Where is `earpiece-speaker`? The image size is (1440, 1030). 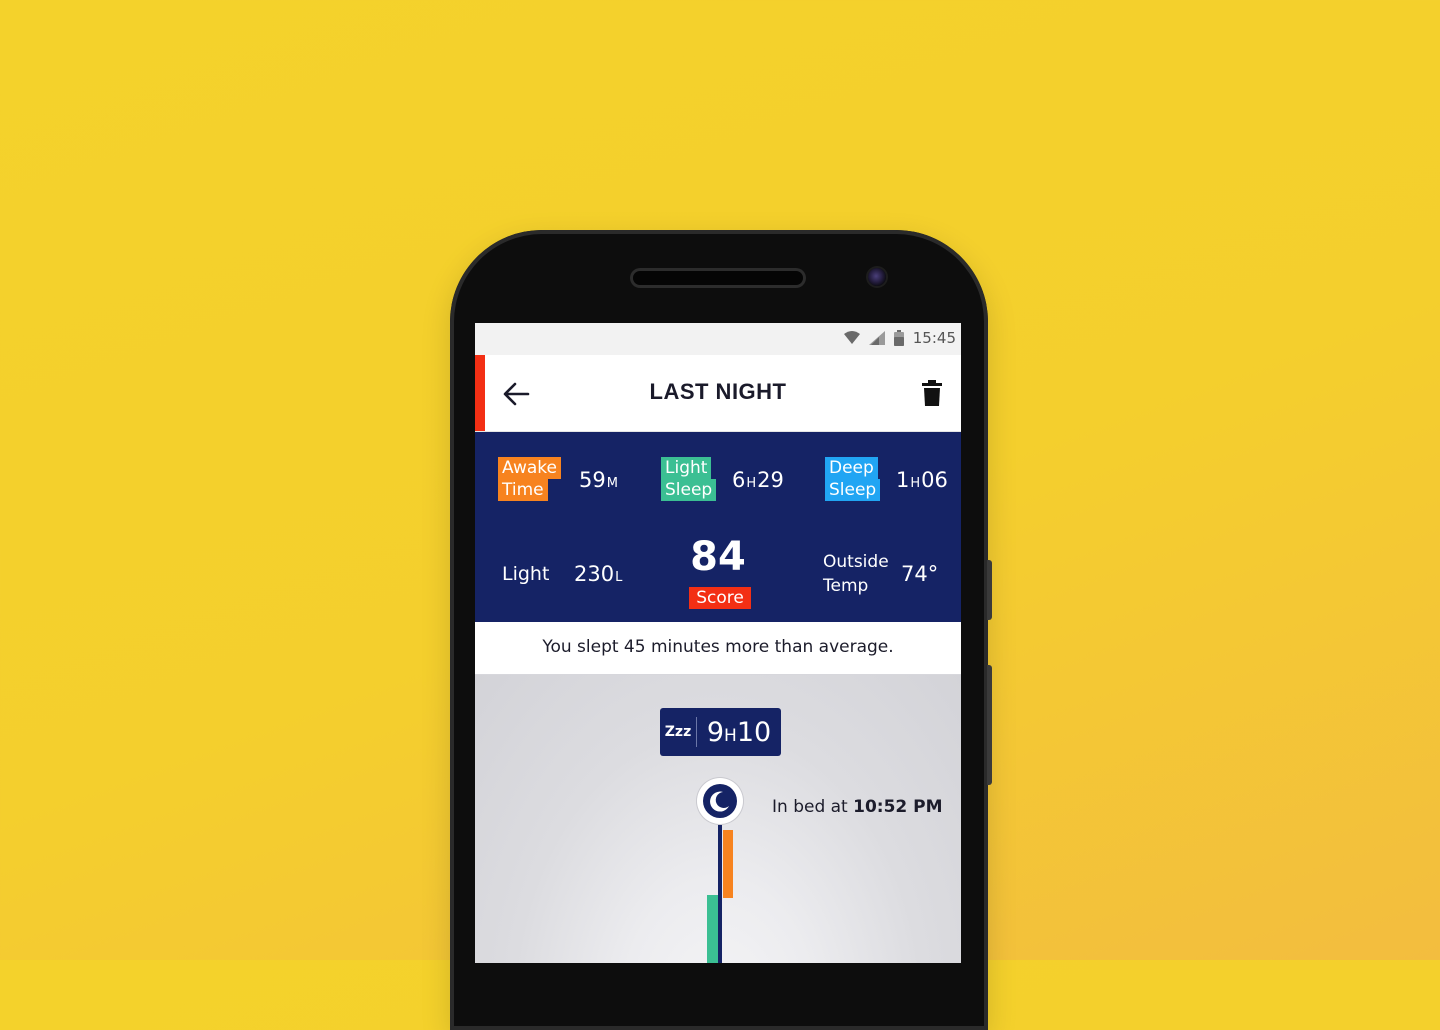 earpiece-speaker is located at coordinates (718, 278).